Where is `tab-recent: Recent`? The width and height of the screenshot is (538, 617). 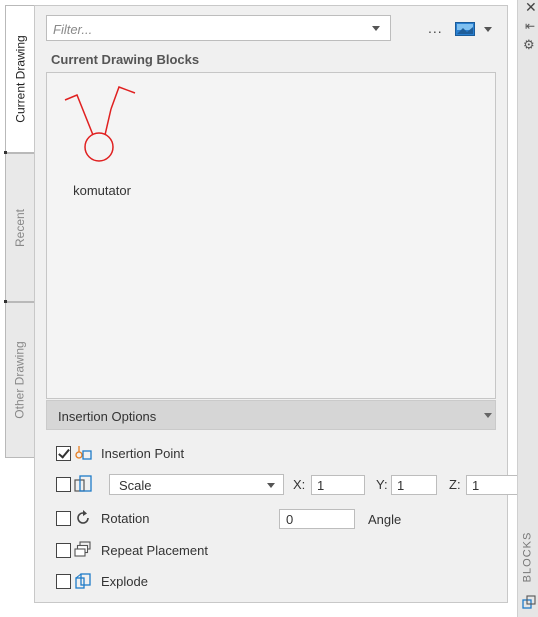 tab-recent: Recent is located at coordinates (20, 227).